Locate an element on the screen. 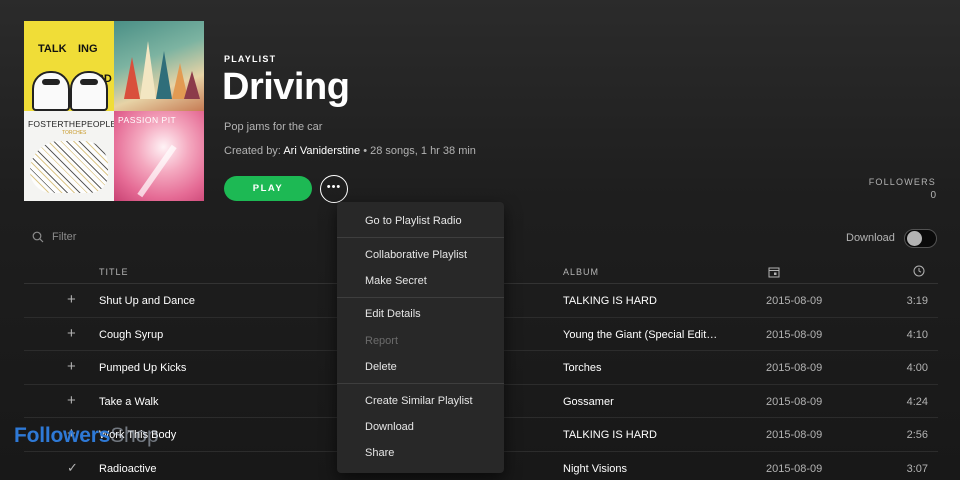  track-album: Gossamer is located at coordinates (588, 402).